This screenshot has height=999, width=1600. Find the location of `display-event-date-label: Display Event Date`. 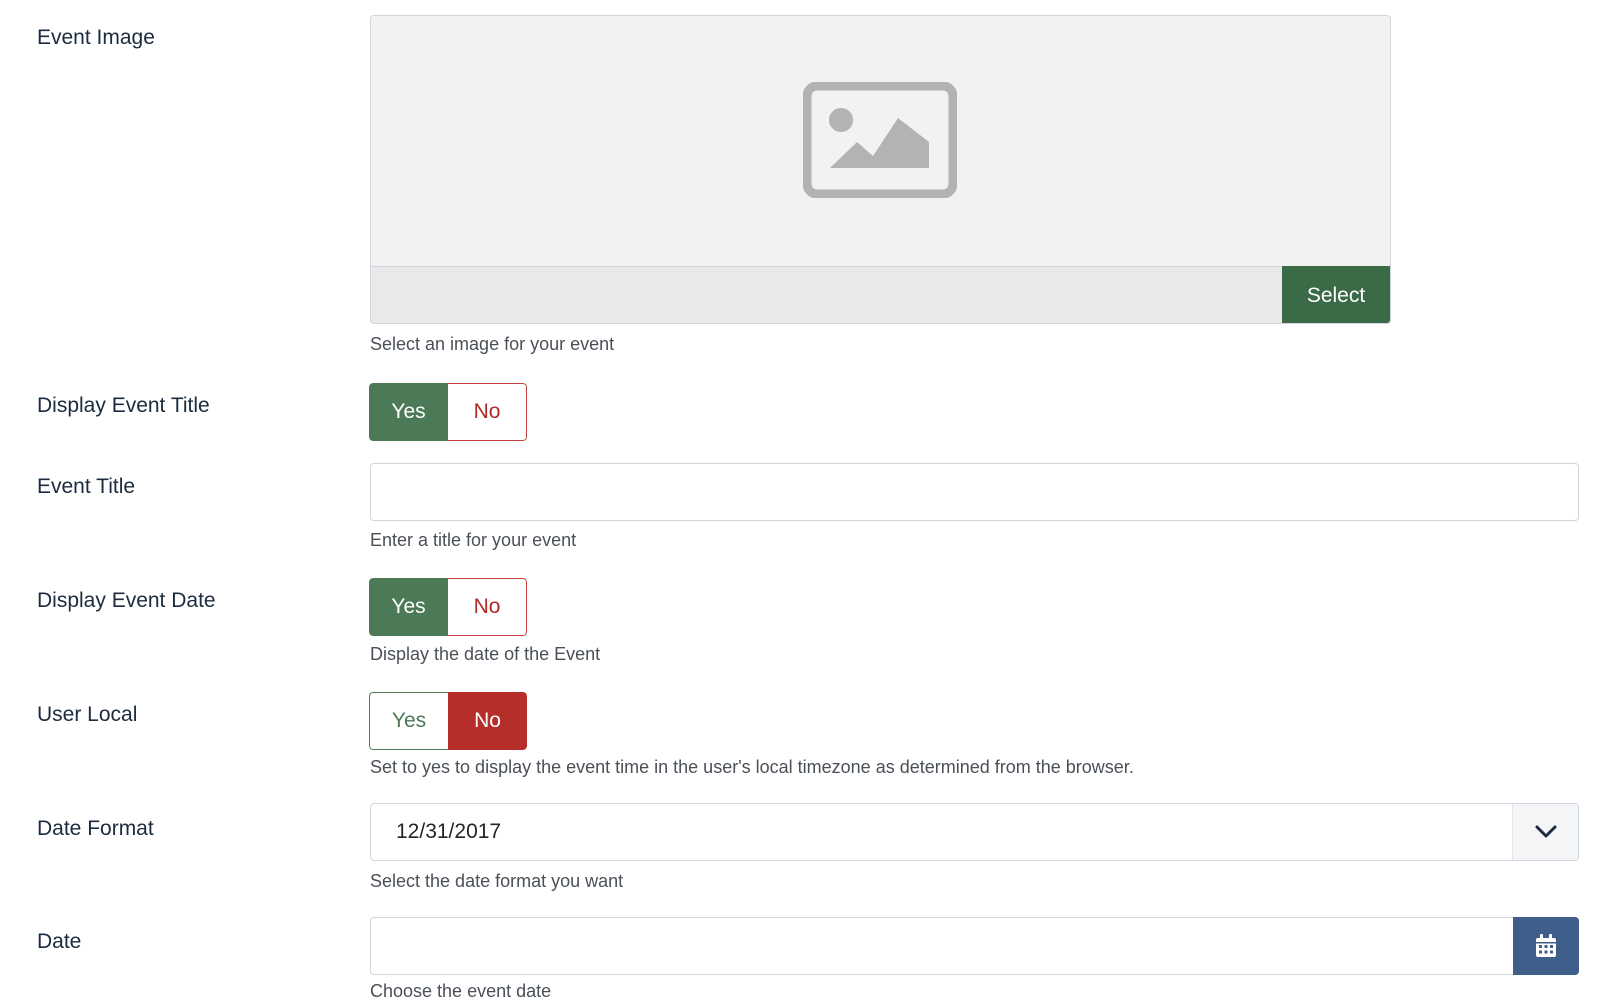

display-event-date-label: Display Event Date is located at coordinates (126, 600).